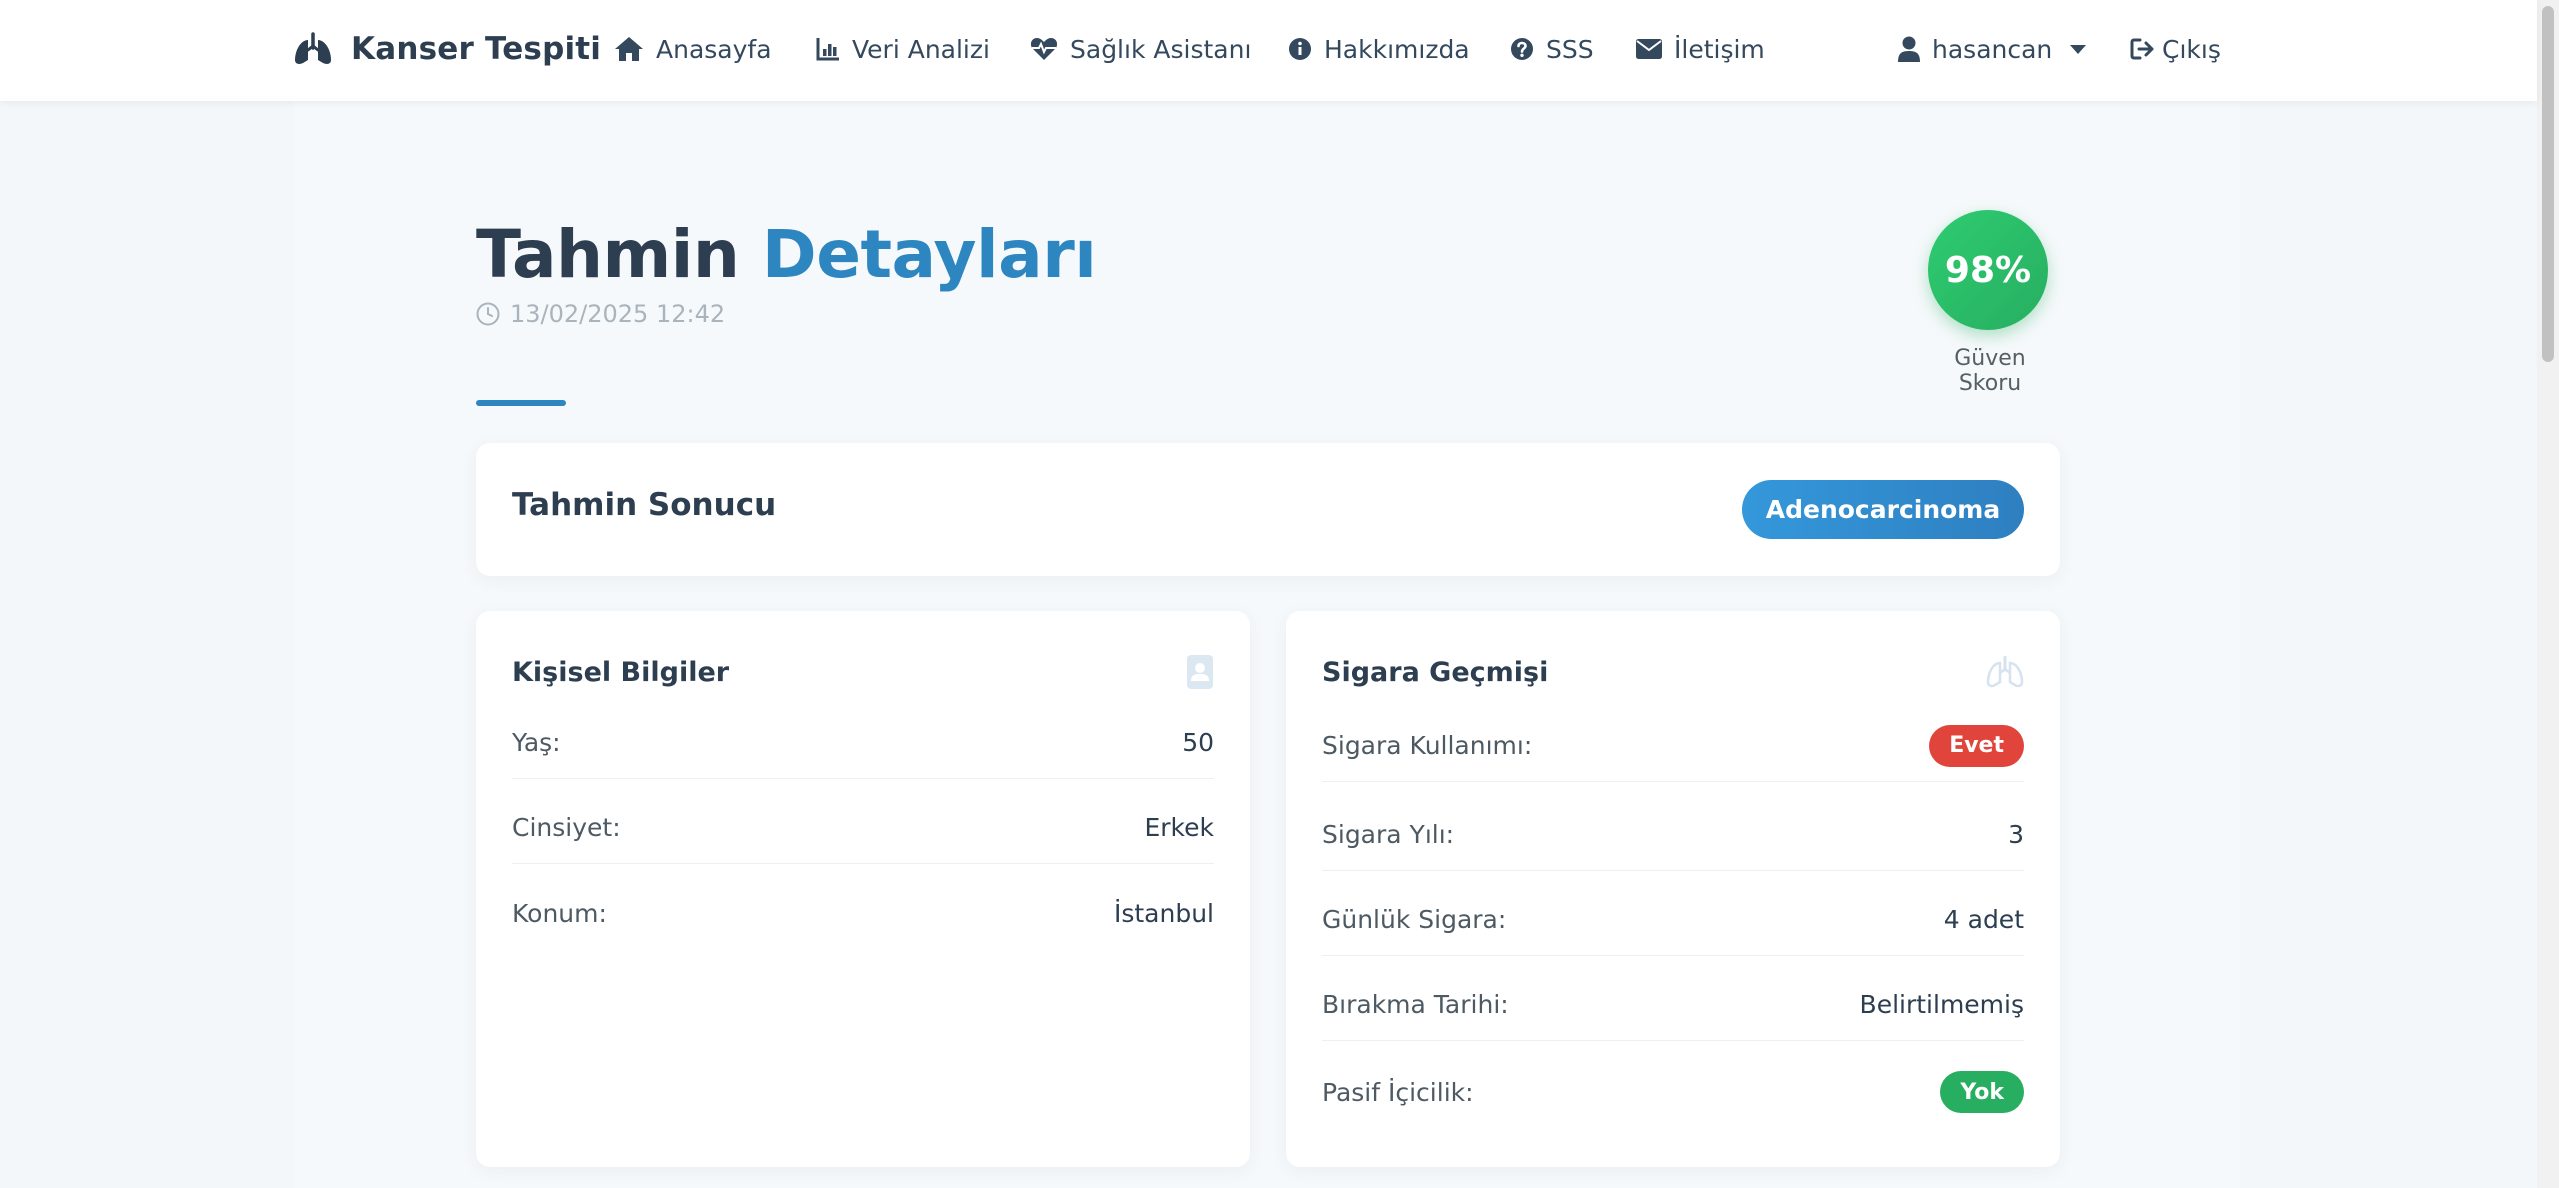 This screenshot has height=1188, width=2559. Describe the element at coordinates (621, 672) in the screenshot. I see `card-title: Kişisel Bilgiler` at that location.